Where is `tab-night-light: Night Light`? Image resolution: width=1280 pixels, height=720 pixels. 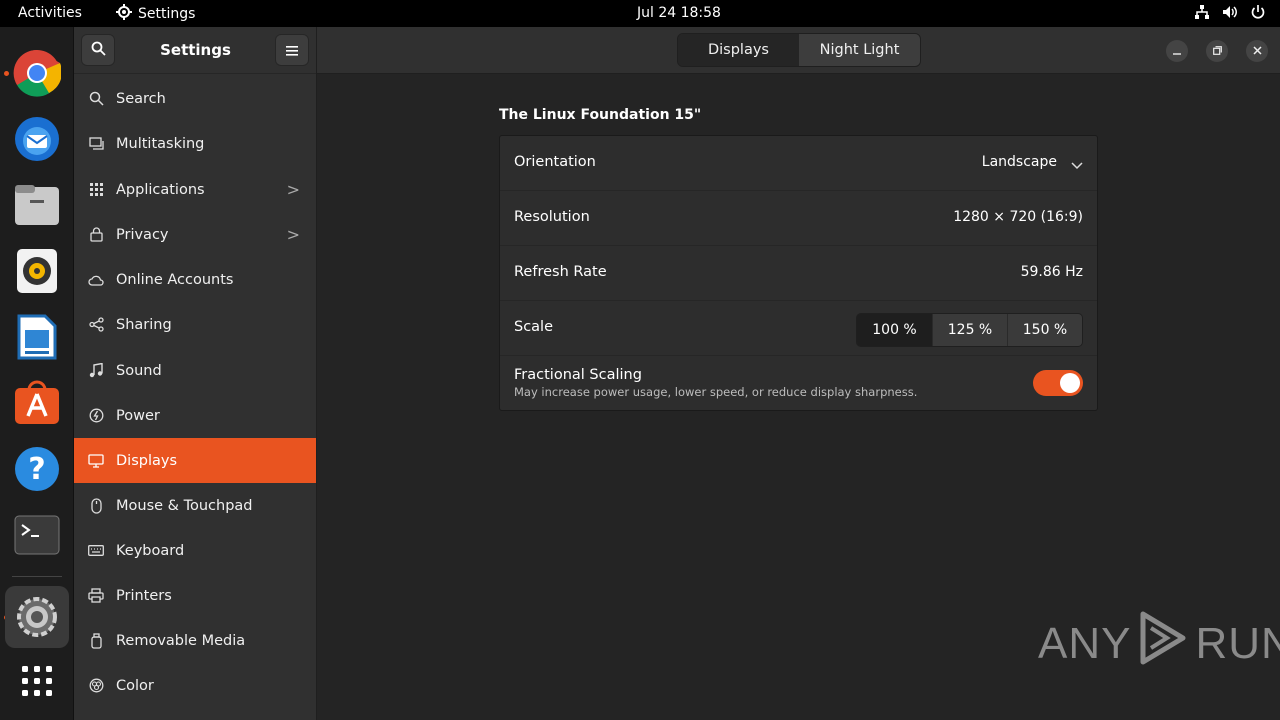
tab-night-light: Night Light is located at coordinates (859, 50).